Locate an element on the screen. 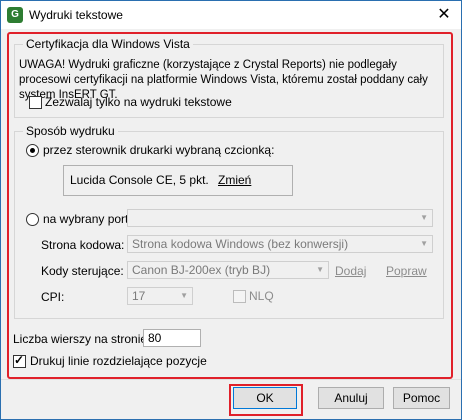 The height and width of the screenshot is (420, 462). font-name-text: Lucida Console CE, 5 pkt. is located at coordinates (139, 180).